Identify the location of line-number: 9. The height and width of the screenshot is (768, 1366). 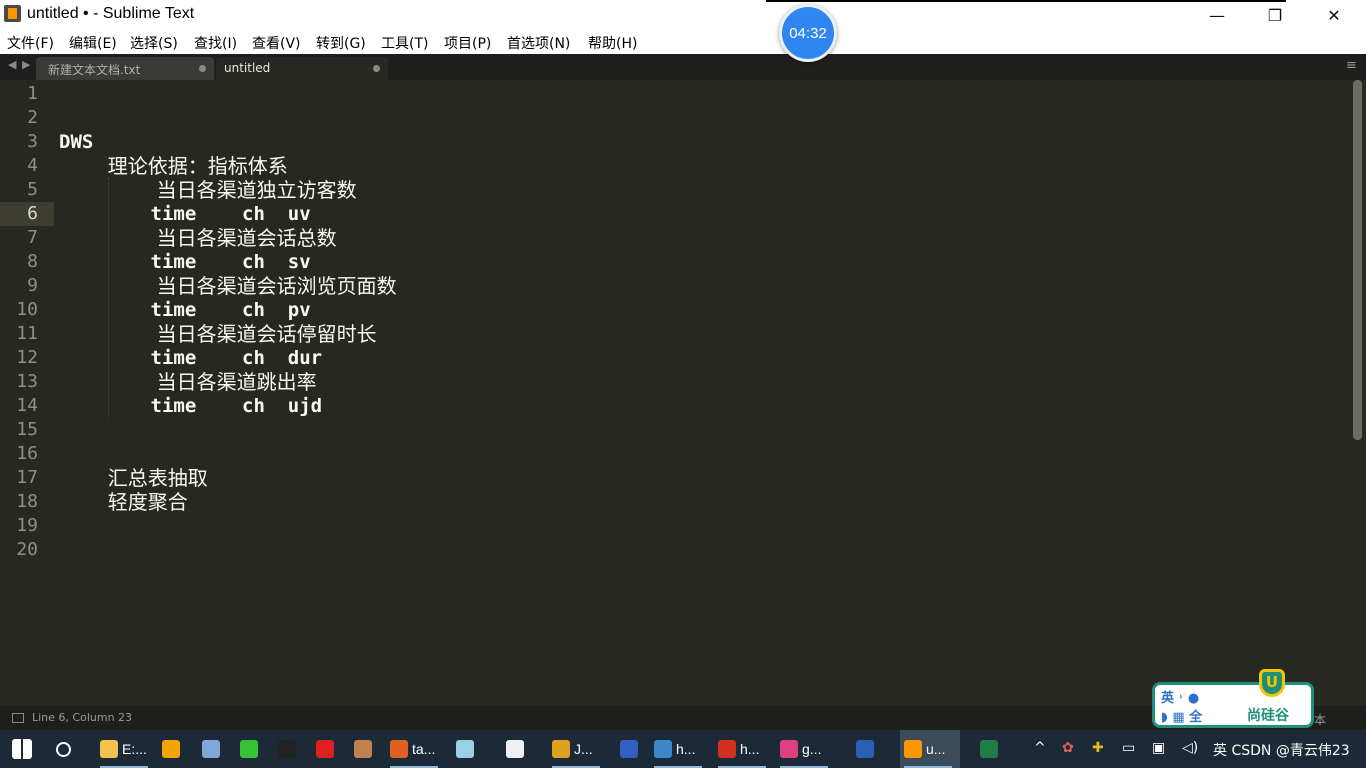
(32, 285).